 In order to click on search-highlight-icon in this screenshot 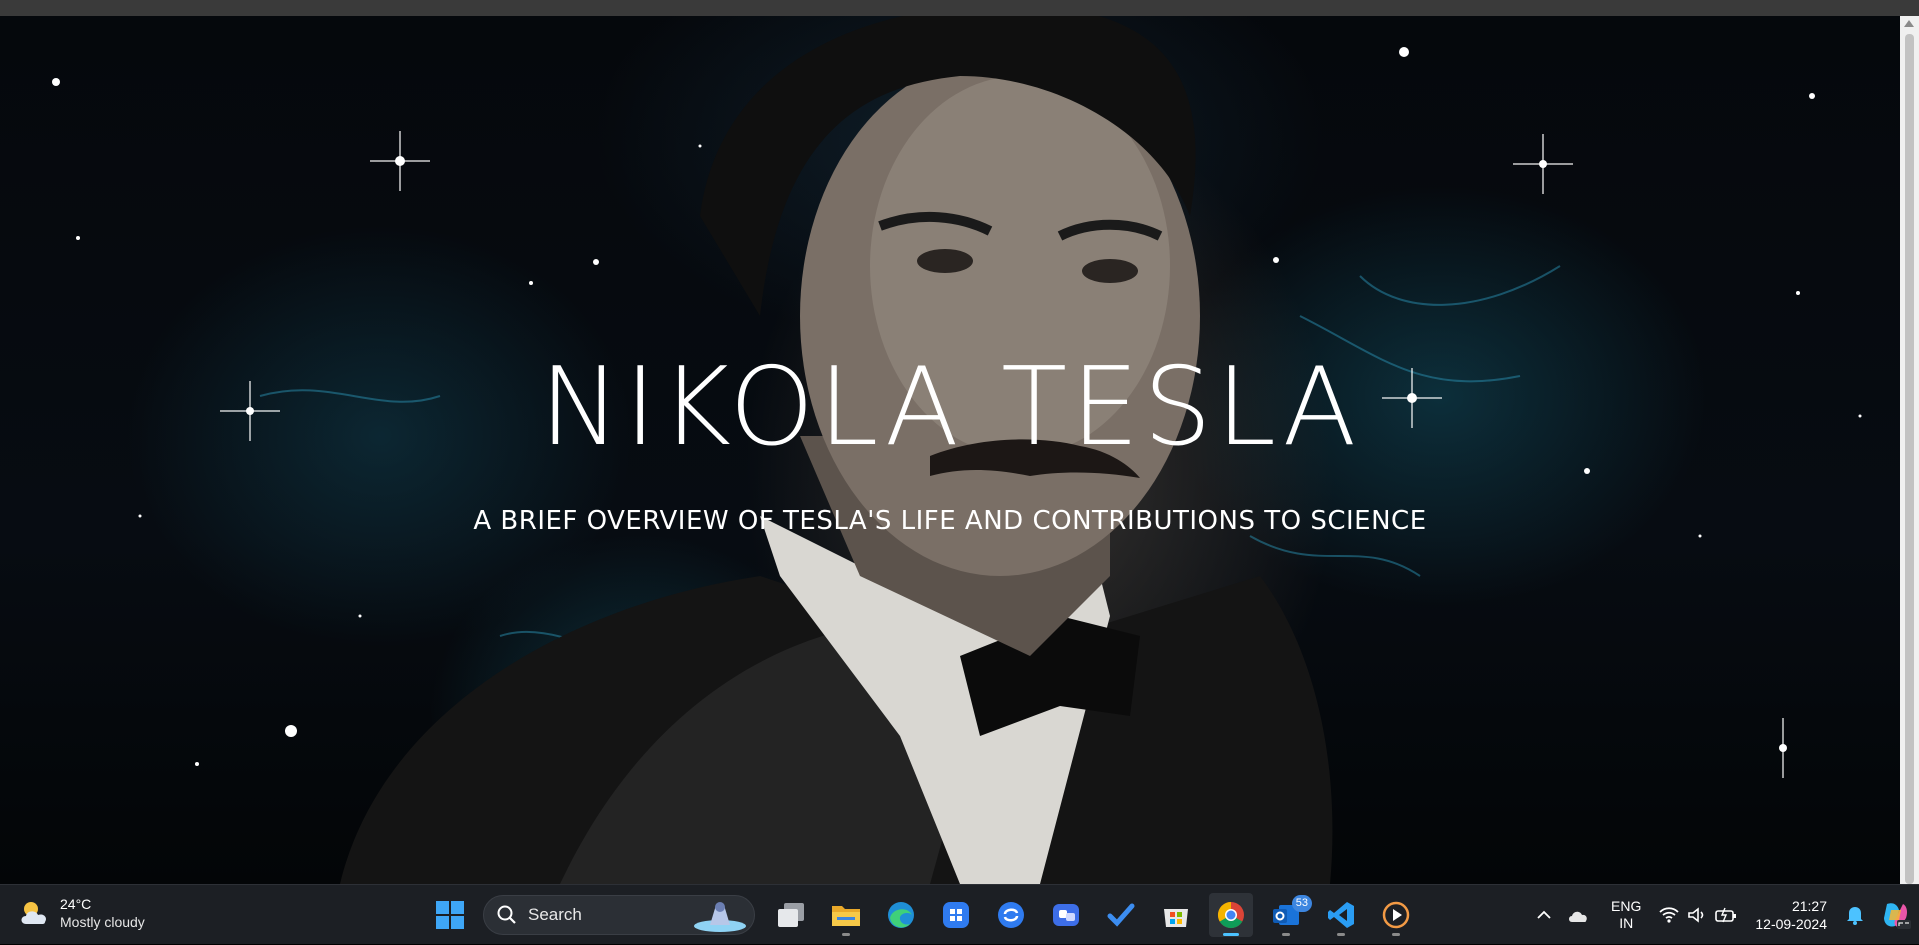, I will do `click(720, 917)`.